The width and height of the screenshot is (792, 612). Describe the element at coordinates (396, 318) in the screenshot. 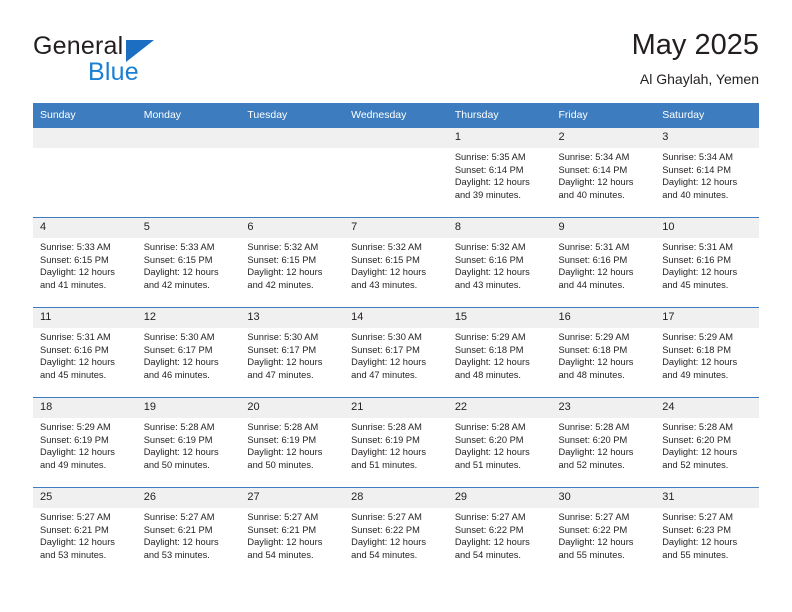

I see `day-number: 14` at that location.